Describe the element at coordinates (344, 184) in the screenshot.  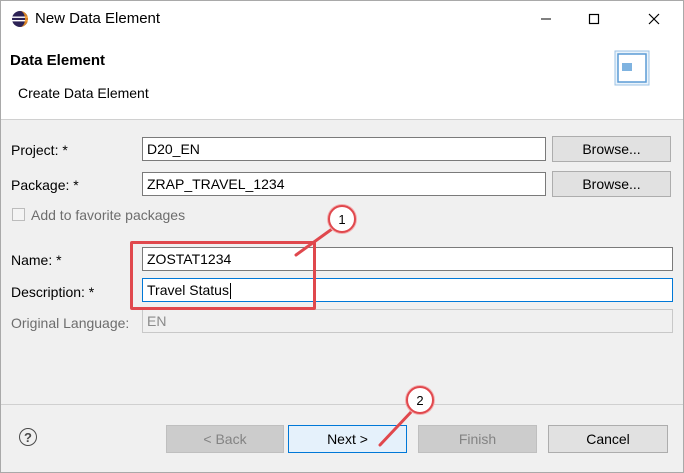
I see `package-field: ZRAP_TRAVEL_1234` at that location.